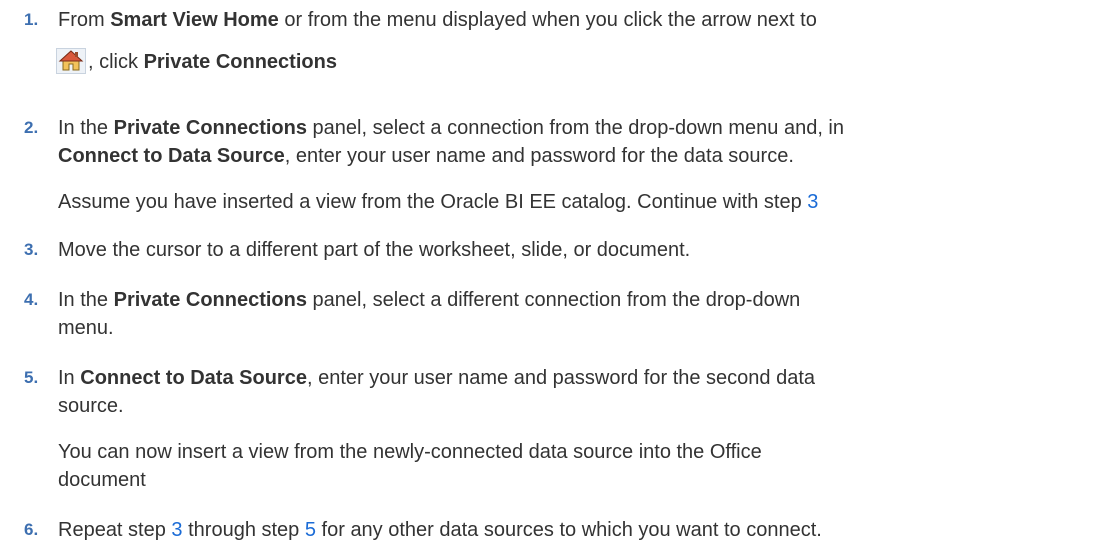  Describe the element at coordinates (31, 19) in the screenshot. I see `step-number: 1.` at that location.